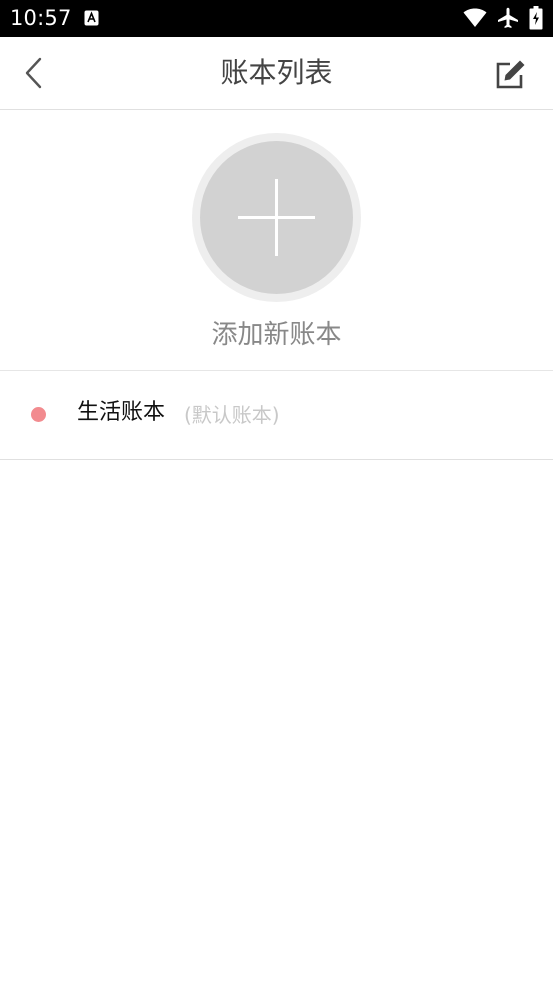 The width and height of the screenshot is (553, 983). Describe the element at coordinates (276, 335) in the screenshot. I see `add-book-label: 添加新账本` at that location.